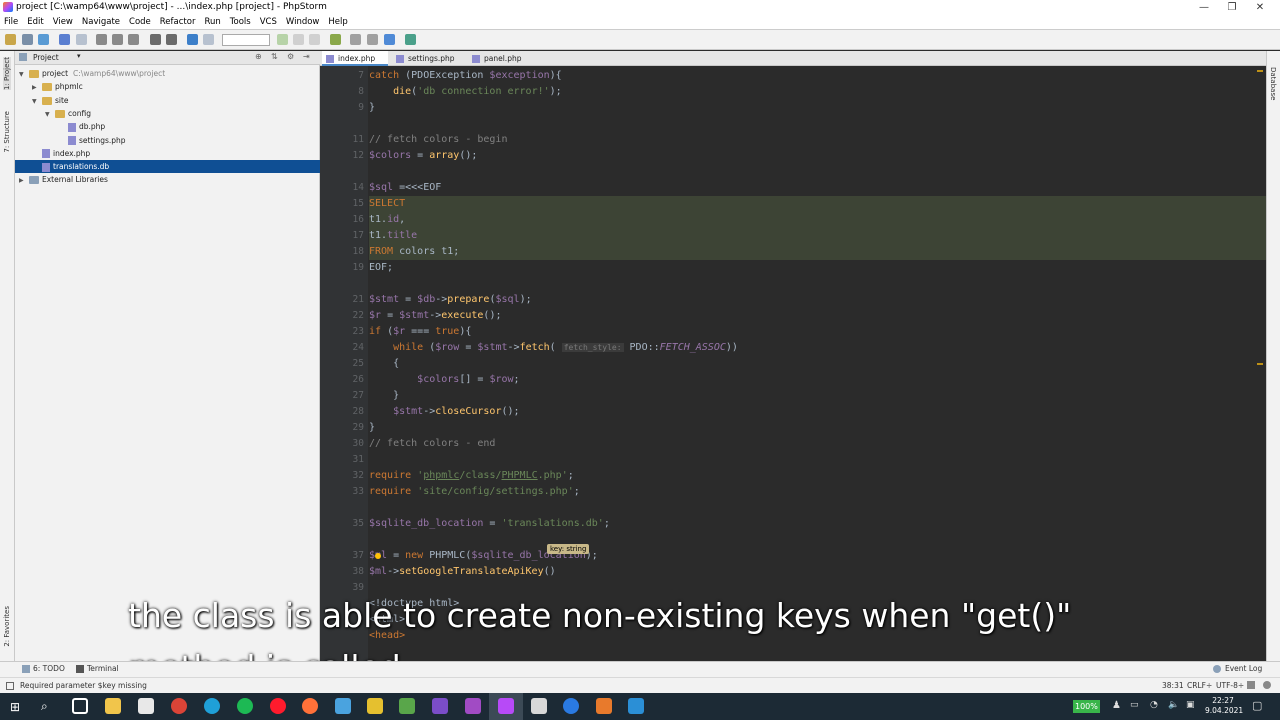 This screenshot has width=1280, height=720. I want to click on forward-icon, so click(208, 39).